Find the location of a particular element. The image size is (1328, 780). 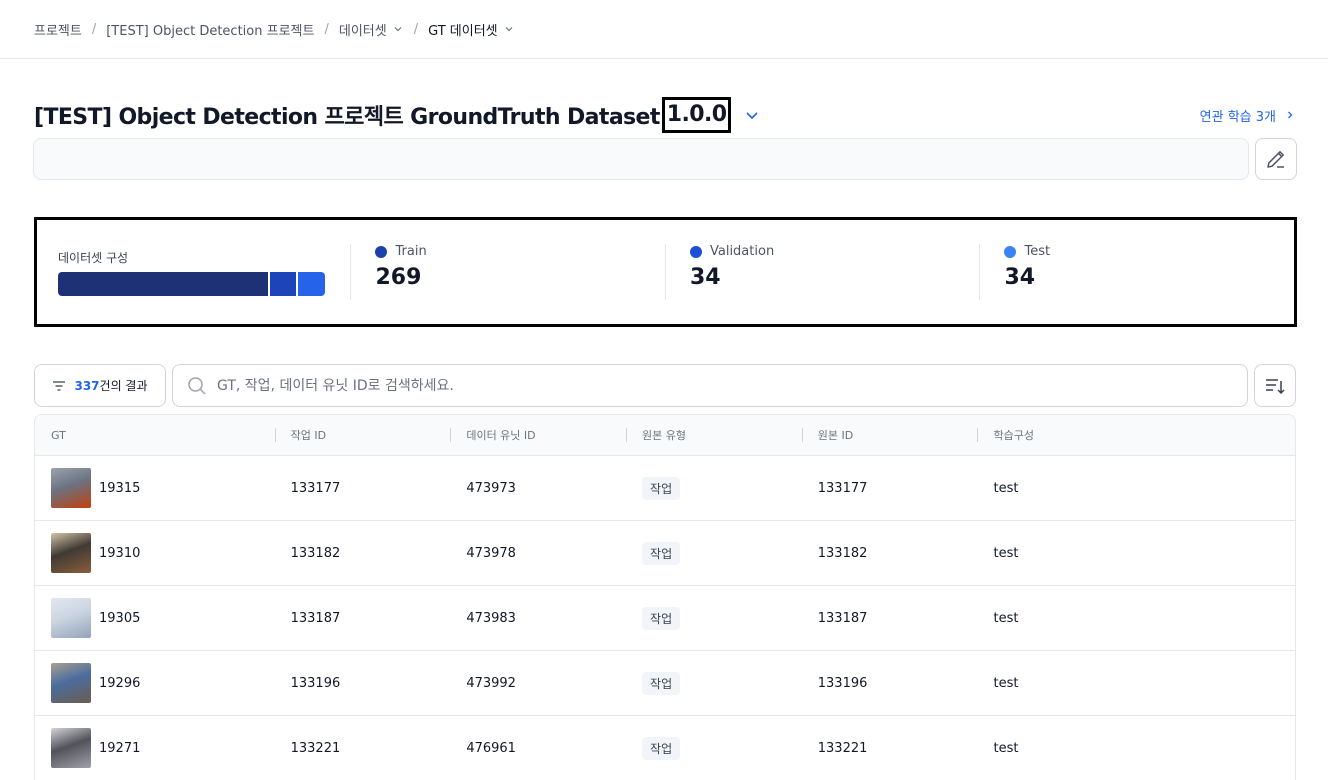

table-row: 19271 133221 476961 작업 133221 test is located at coordinates (665, 748).